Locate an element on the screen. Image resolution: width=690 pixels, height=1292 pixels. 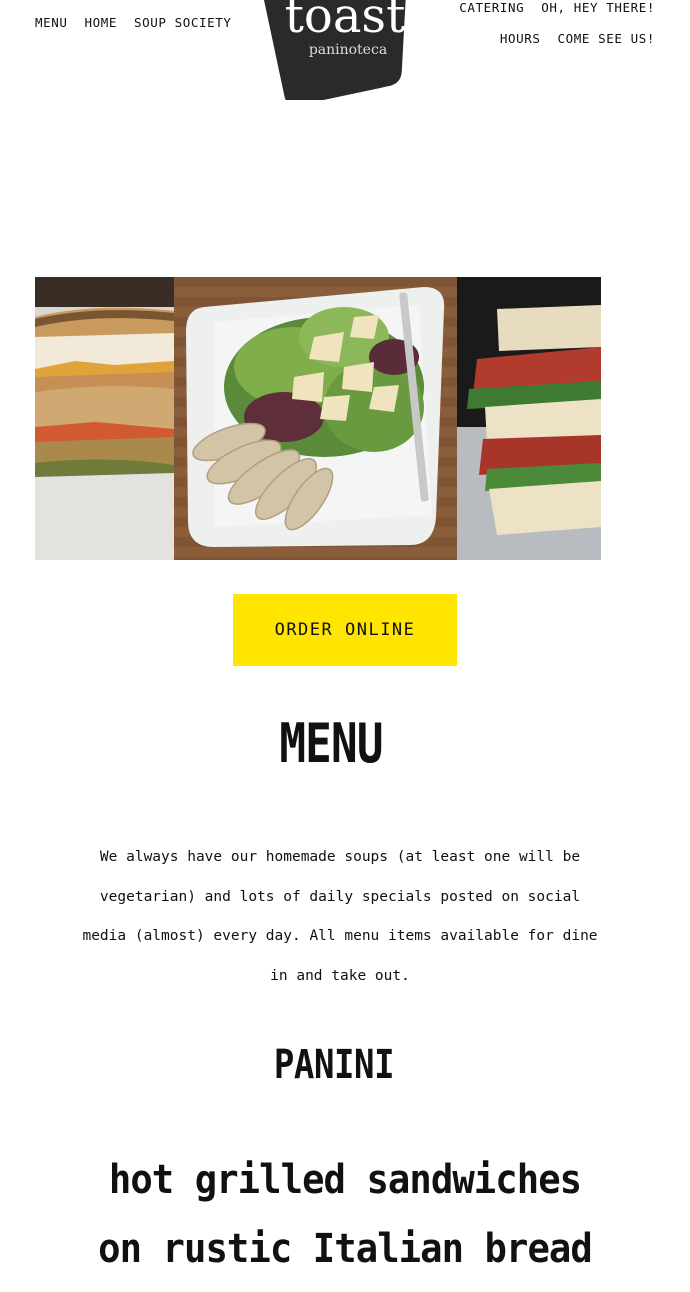
logo-wordmark: toast is located at coordinates (345, 22).